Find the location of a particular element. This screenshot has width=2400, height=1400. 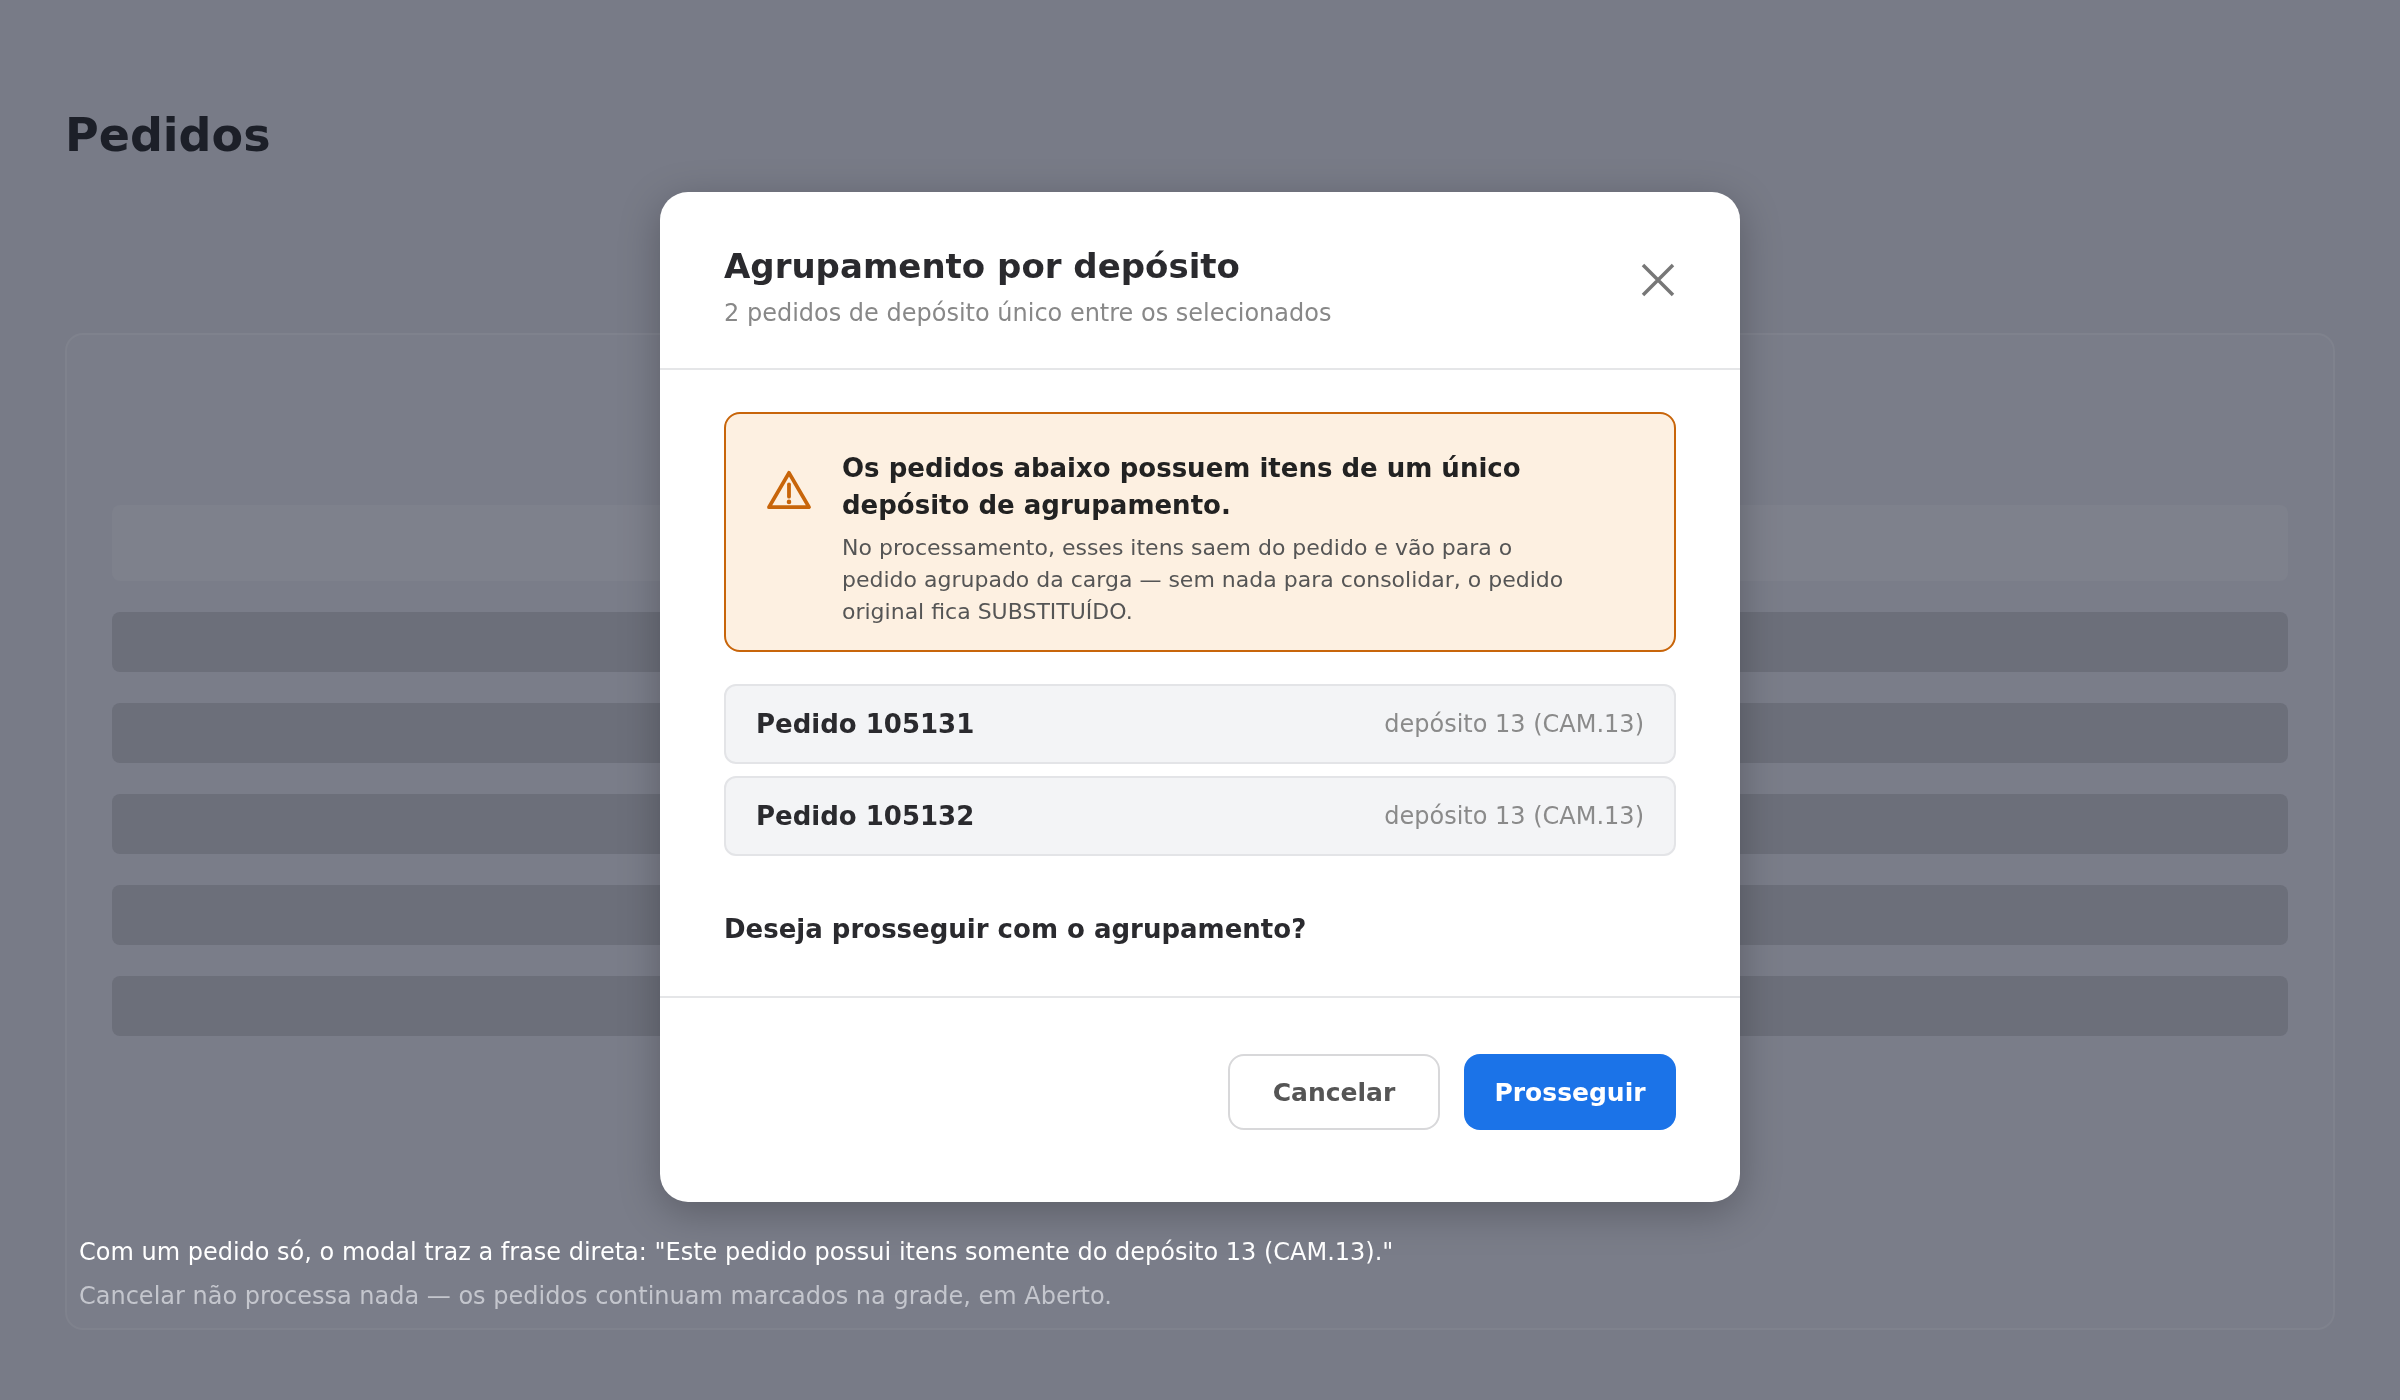

page-title: Pedidos is located at coordinates (168, 135).